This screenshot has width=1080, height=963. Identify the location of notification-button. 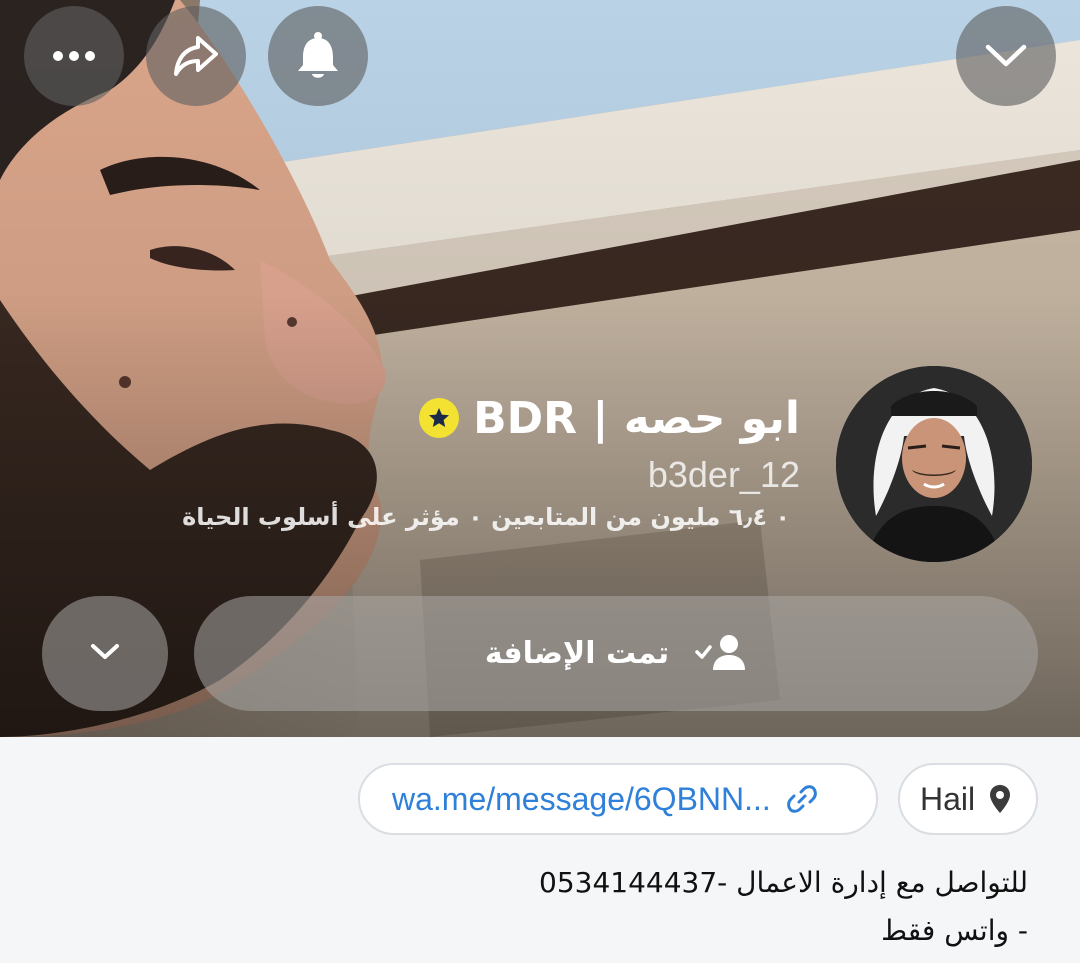
(318, 56).